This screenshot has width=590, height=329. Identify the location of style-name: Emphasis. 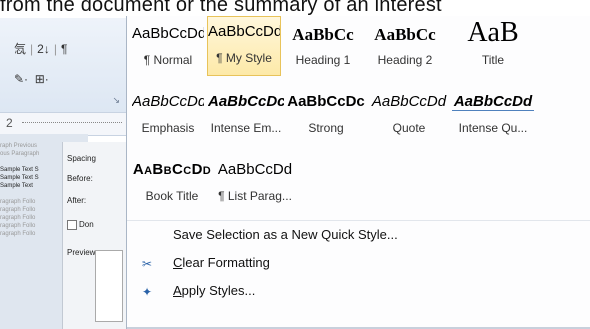
(168, 128).